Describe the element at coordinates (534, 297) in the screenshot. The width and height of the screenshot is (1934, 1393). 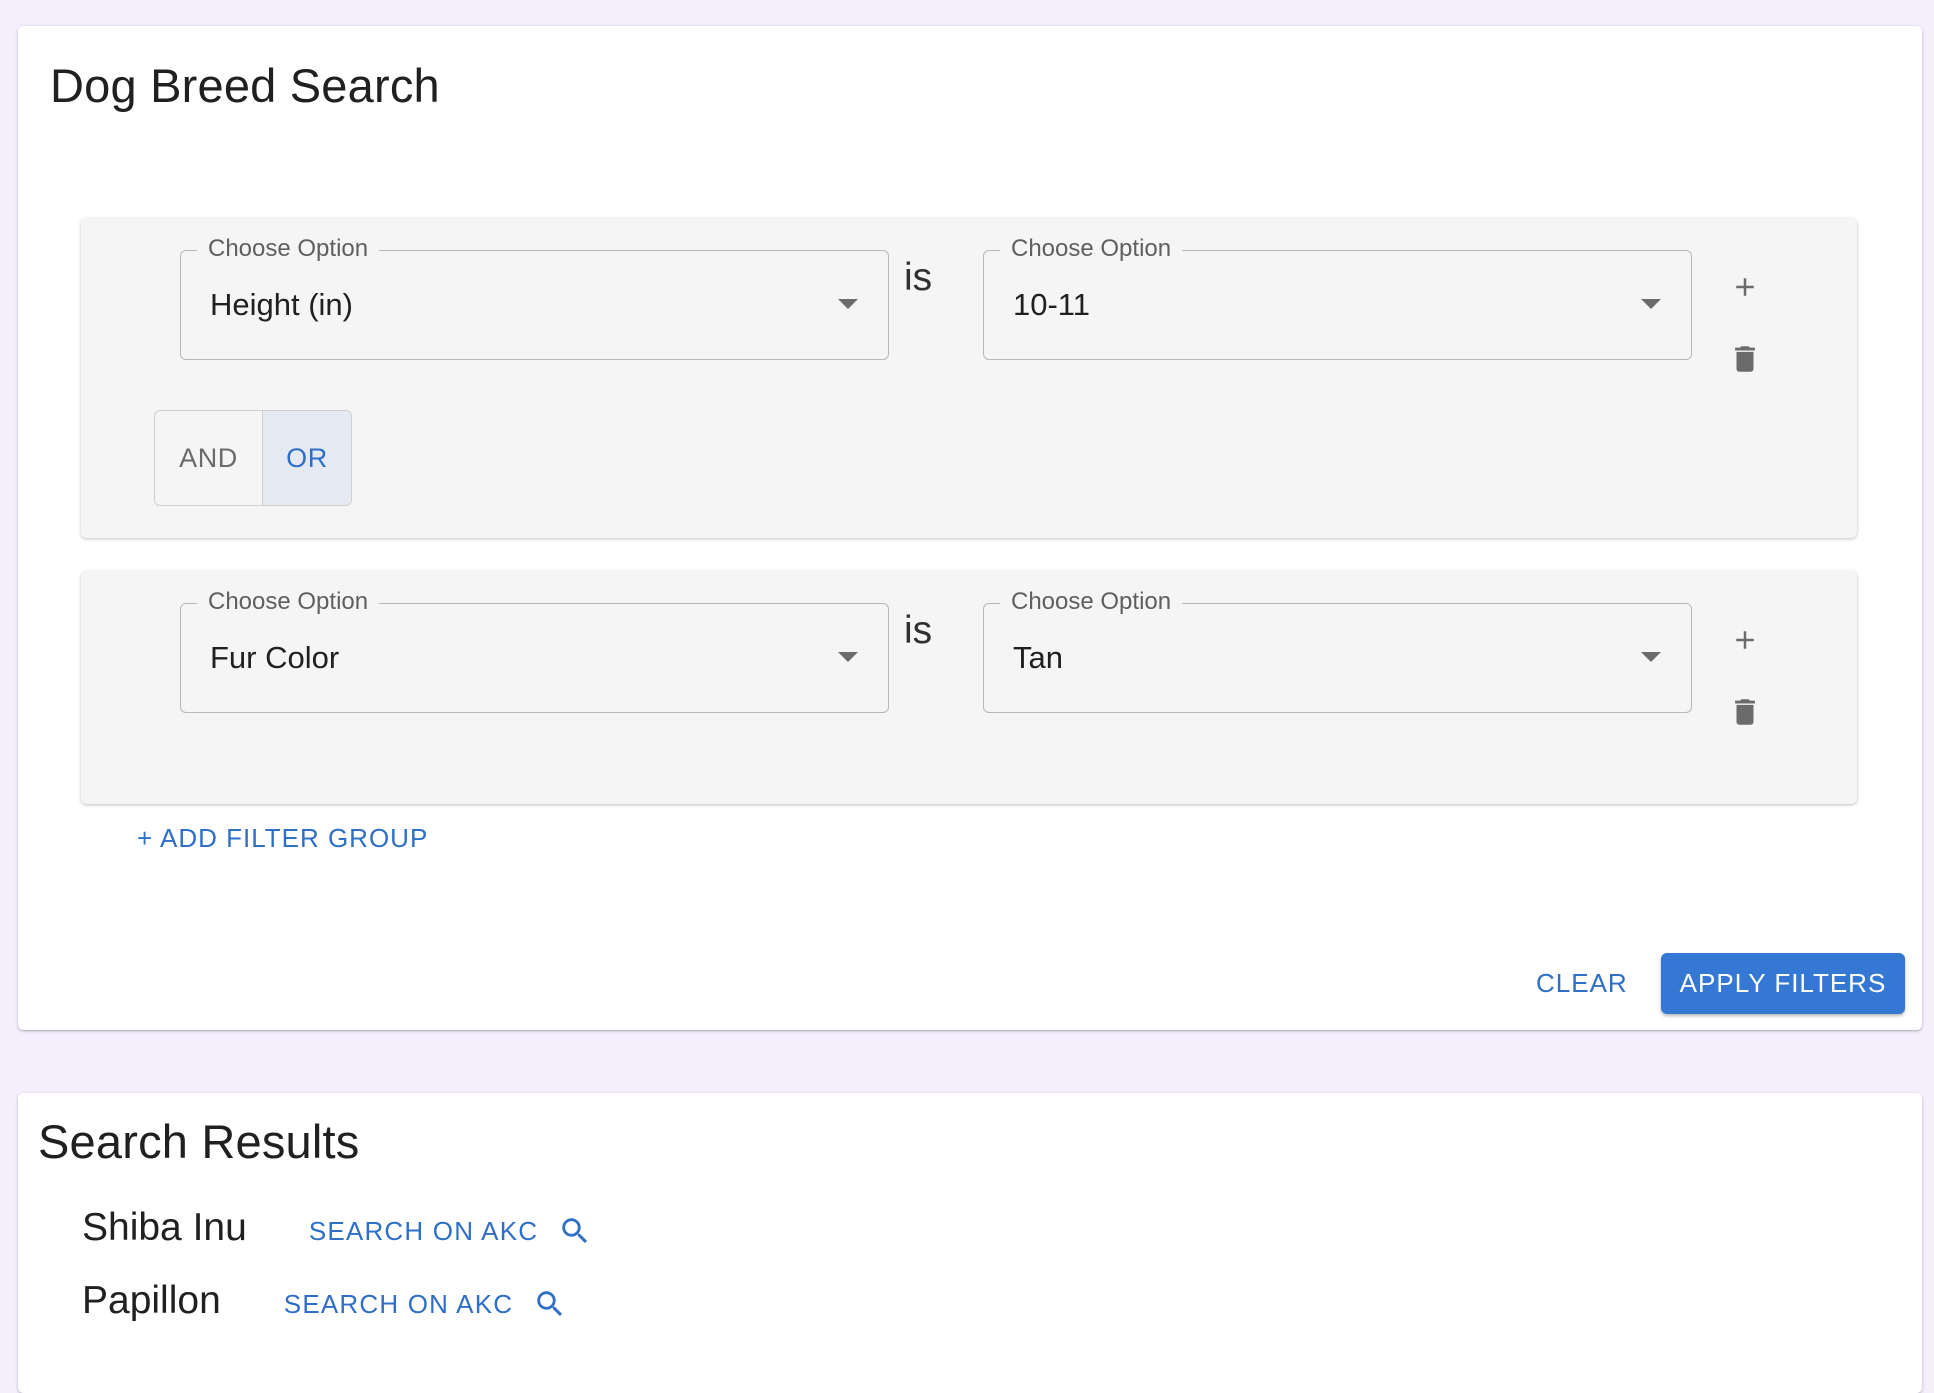
I see `attribute-select: Choose Option Height (in)` at that location.